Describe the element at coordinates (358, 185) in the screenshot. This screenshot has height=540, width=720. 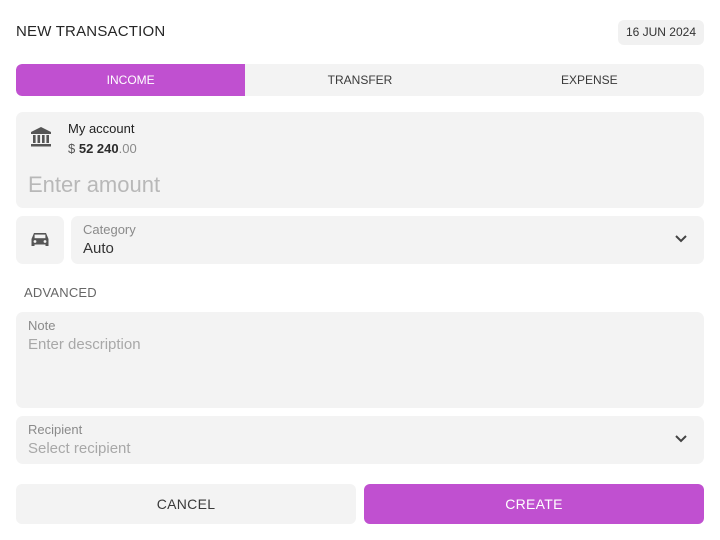
I see `amount-input` at that location.